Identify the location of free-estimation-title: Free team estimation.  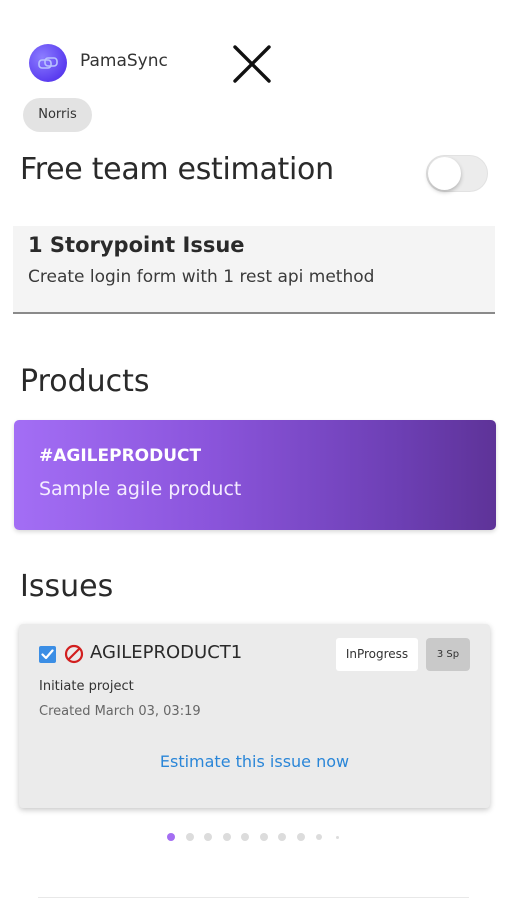
(177, 169).